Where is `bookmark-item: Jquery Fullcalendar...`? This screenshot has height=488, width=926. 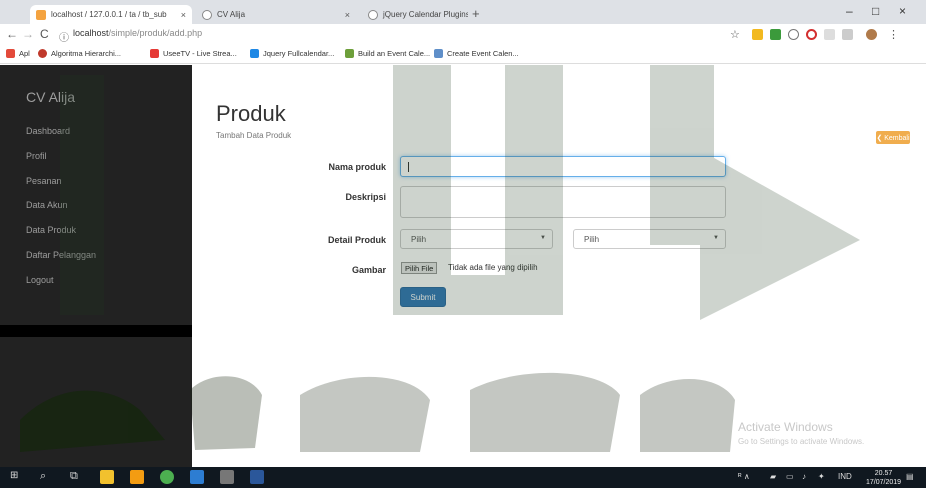
bookmark-item: Jquery Fullcalendar... is located at coordinates (292, 53).